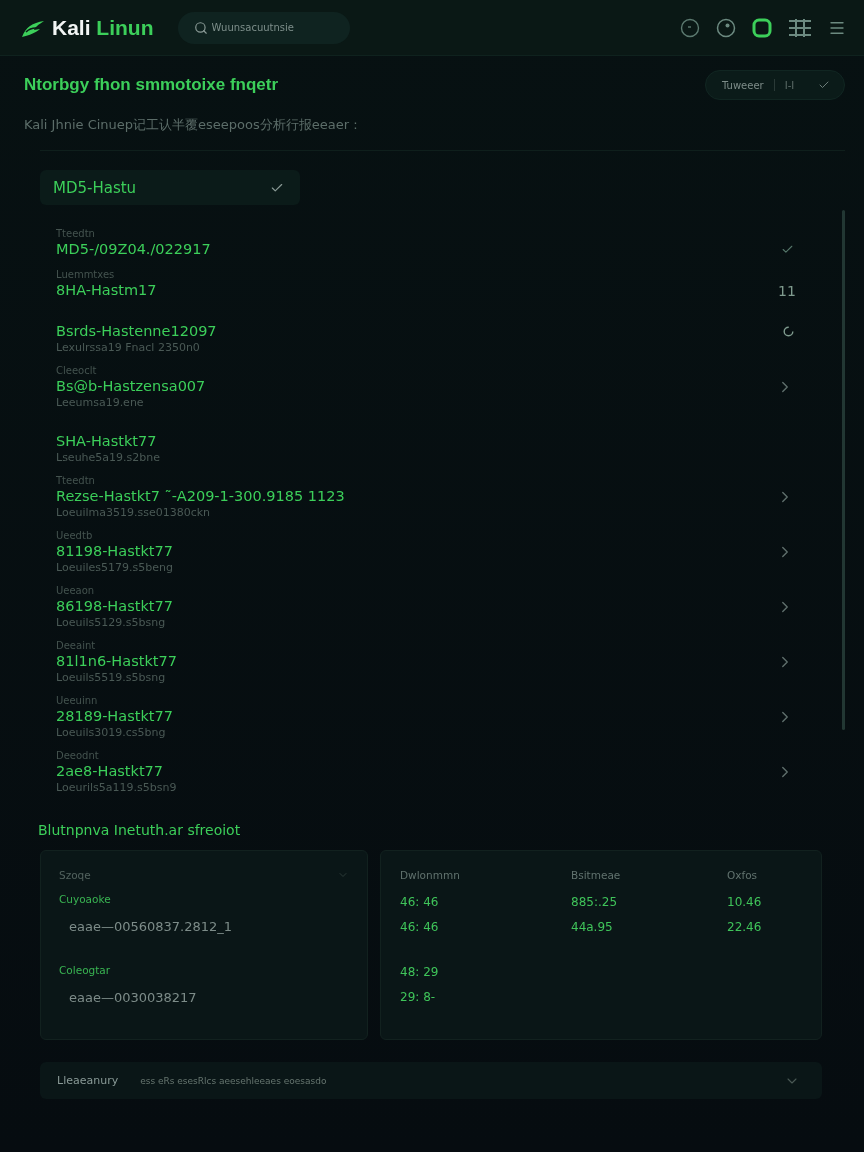 Image resolution: width=864 pixels, height=1152 pixels. Describe the element at coordinates (742, 875) in the screenshot. I see `column-header: Oxfos` at that location.